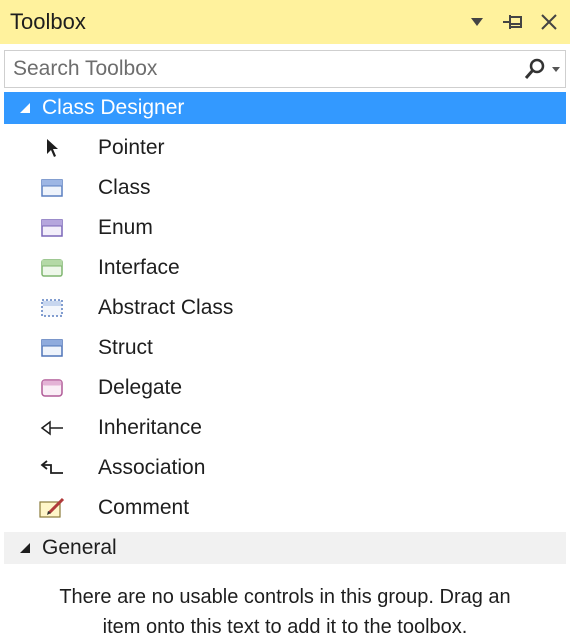 The height and width of the screenshot is (642, 570). I want to click on pin-icon, so click(512, 22).